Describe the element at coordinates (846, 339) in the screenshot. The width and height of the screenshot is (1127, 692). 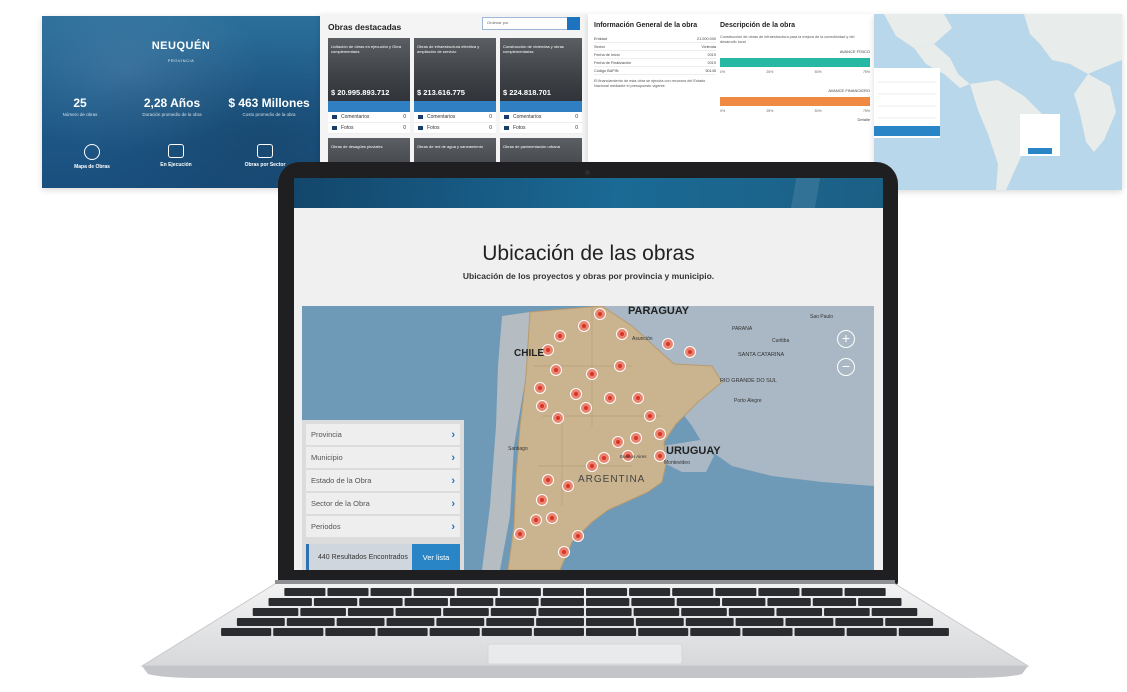
I see `zoom-in-button: +` at that location.